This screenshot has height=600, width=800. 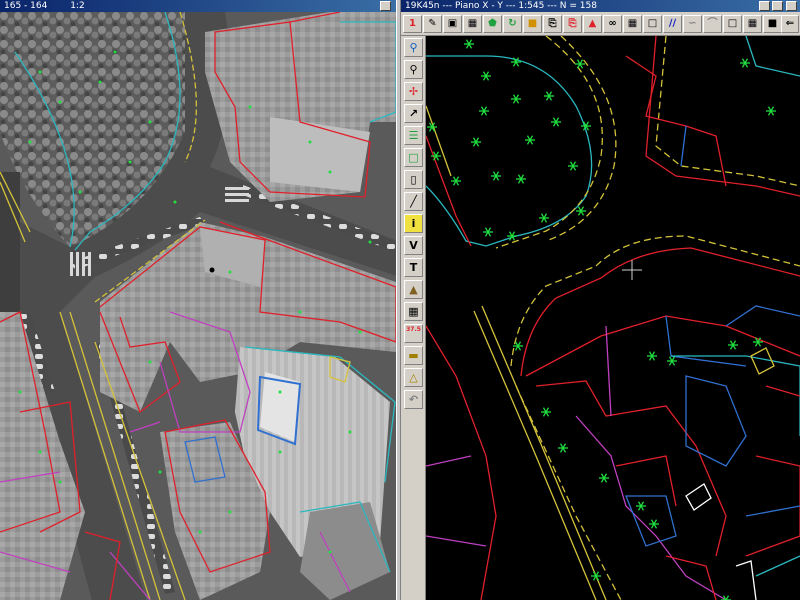 I want to click on undo-icon: ↶, so click(x=413, y=399).